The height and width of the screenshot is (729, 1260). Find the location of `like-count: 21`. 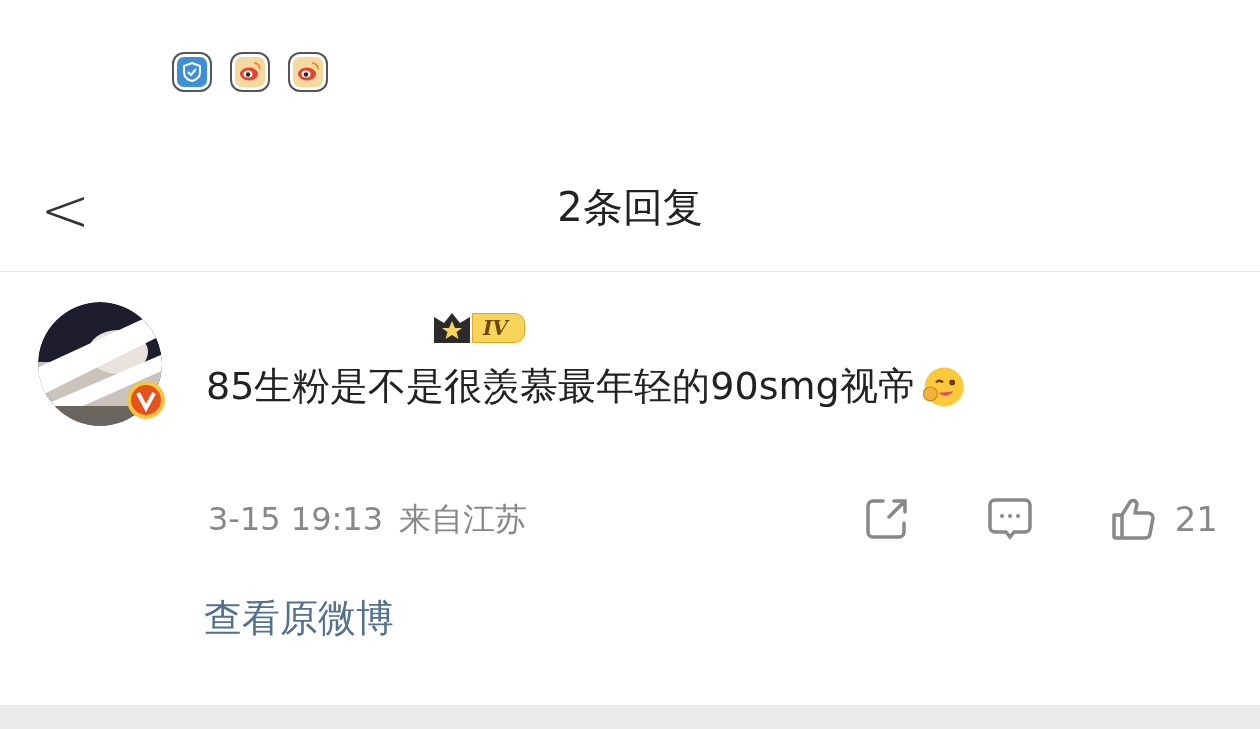

like-count: 21 is located at coordinates (1196, 519).